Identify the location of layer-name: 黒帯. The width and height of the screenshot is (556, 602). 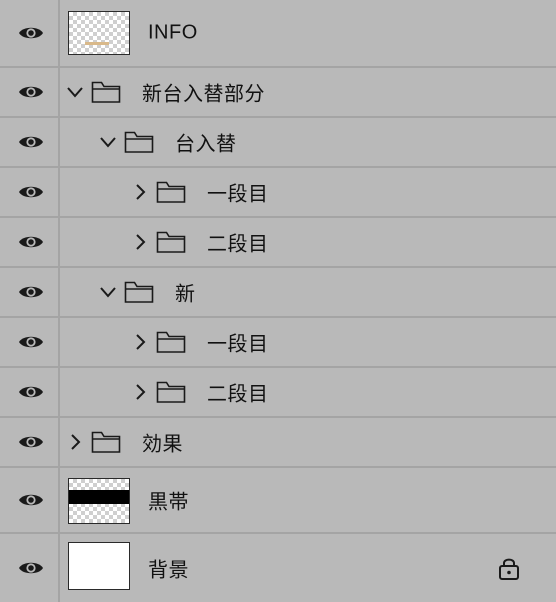
(168, 500).